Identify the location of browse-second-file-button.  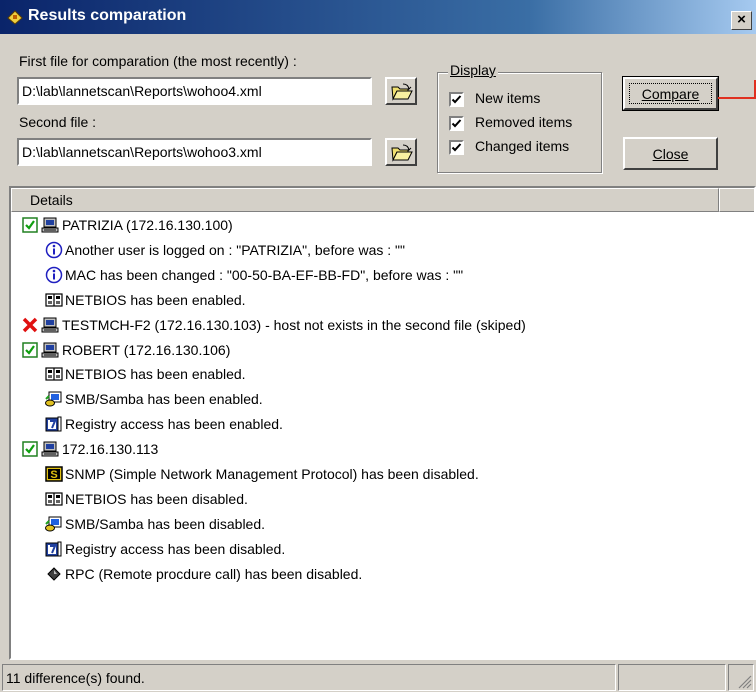
(401, 152).